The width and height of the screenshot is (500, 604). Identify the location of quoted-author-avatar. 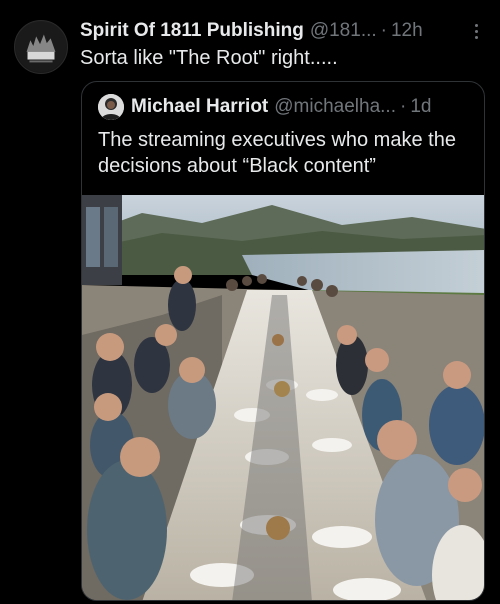
(111, 107).